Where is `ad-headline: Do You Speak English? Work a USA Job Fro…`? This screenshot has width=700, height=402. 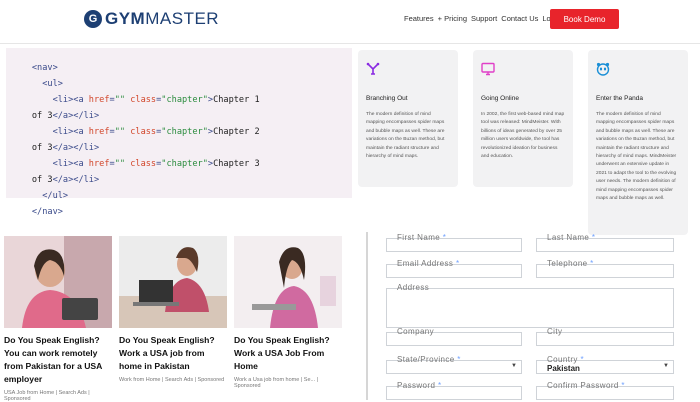
ad-headline: Do You Speak English? Work a USA Job Fro… is located at coordinates (288, 353).